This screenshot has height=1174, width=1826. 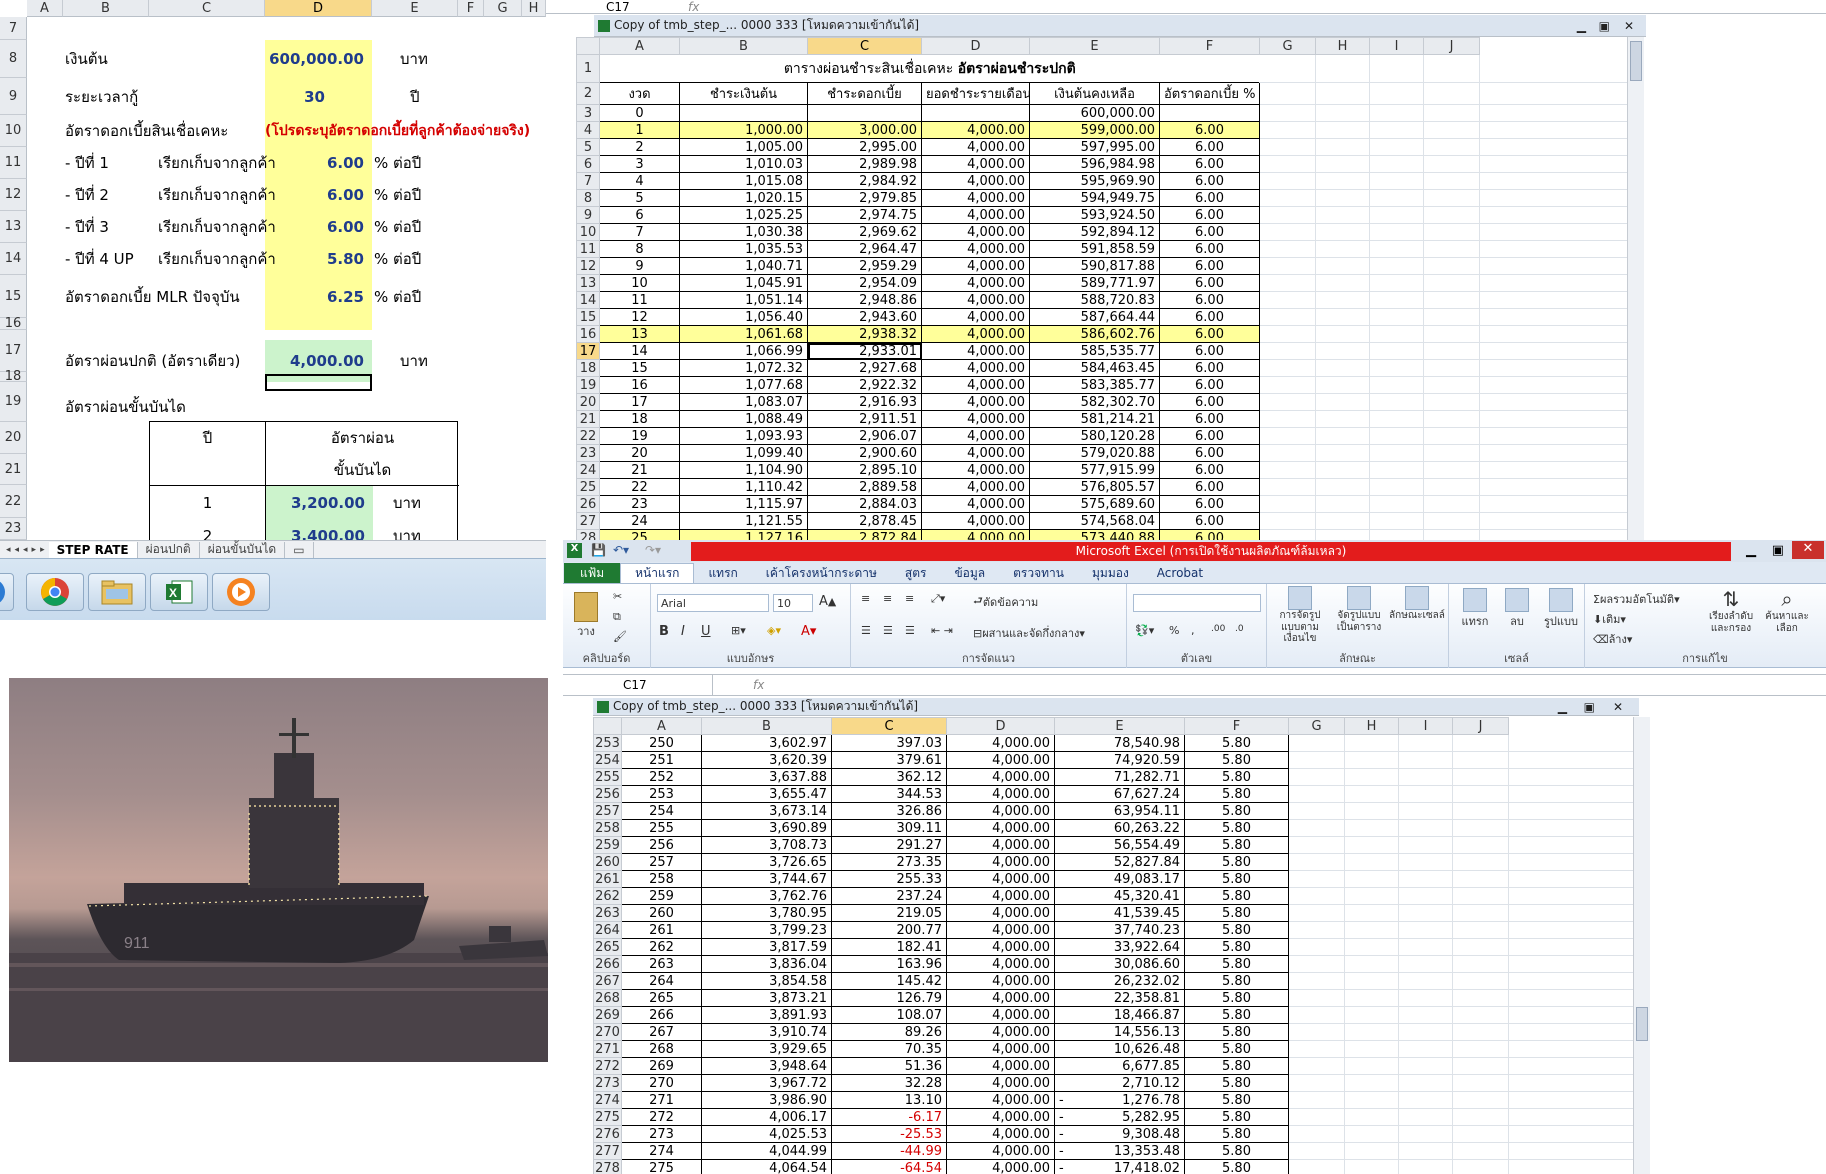 What do you see at coordinates (1787, 611) in the screenshot?
I see `find-select-button: ⌕ ค้นหาและเลือก` at bounding box center [1787, 611].